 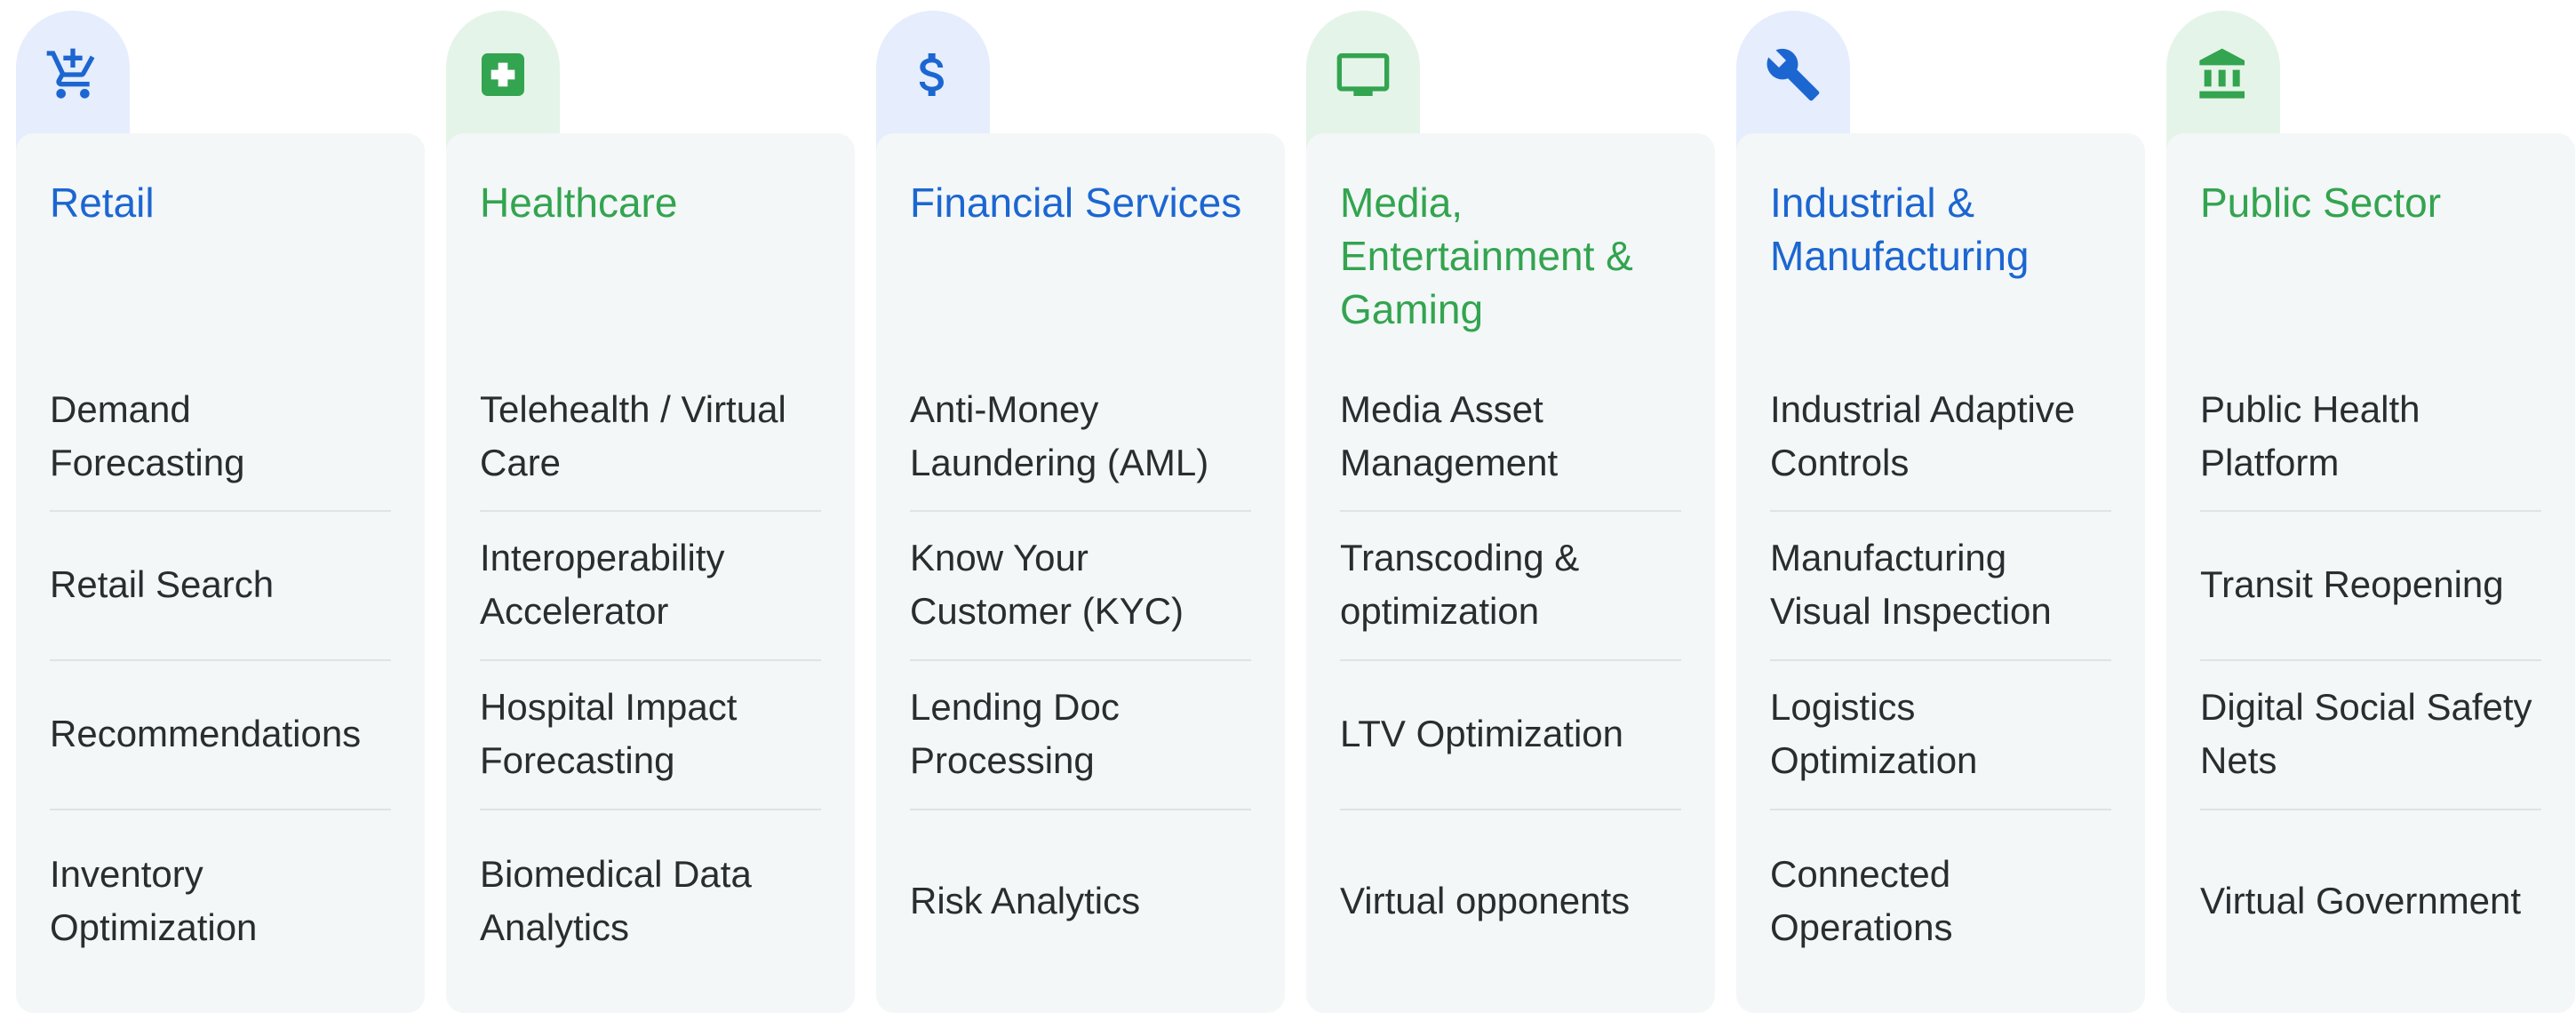 I want to click on use-case-item: Industrial Adaptive Controls, so click(x=1940, y=436).